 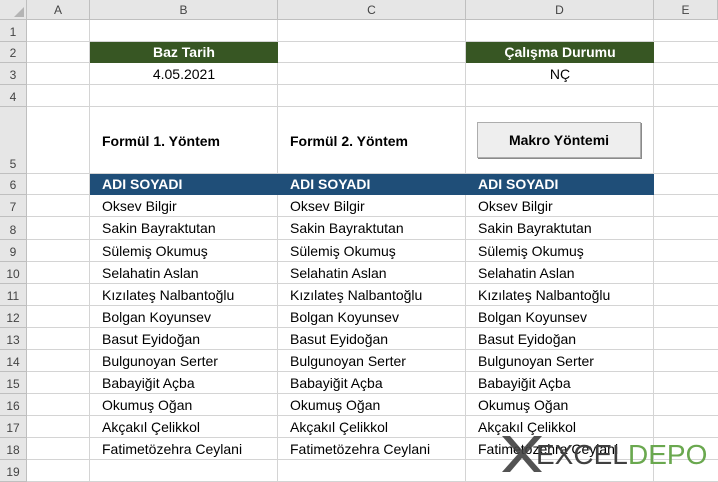 What do you see at coordinates (524, 383) in the screenshot?
I see `name-cell-d: Babayiğit Açba` at bounding box center [524, 383].